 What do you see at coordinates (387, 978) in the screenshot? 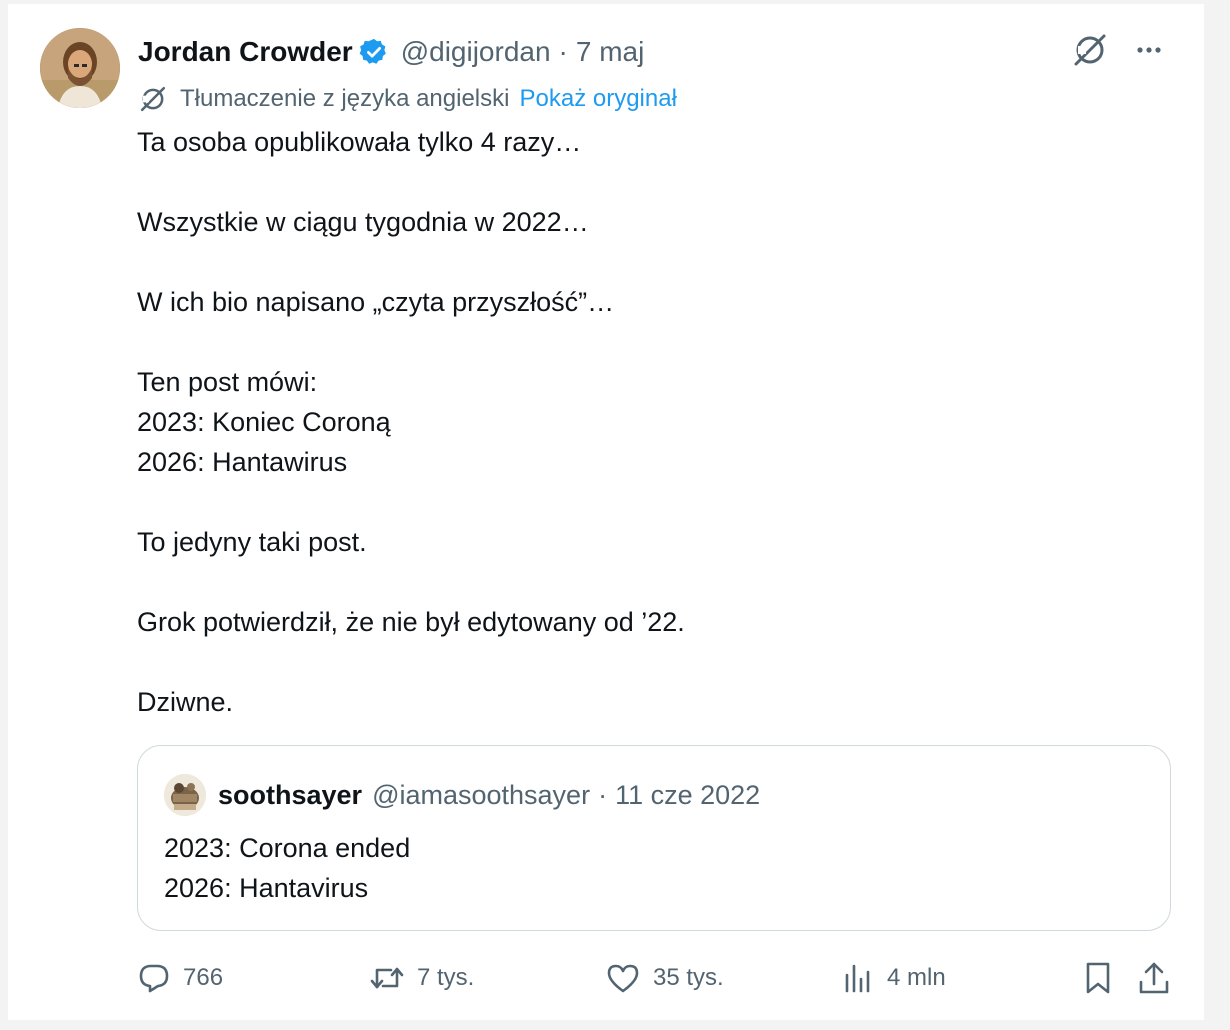
I see `repost-icon` at bounding box center [387, 978].